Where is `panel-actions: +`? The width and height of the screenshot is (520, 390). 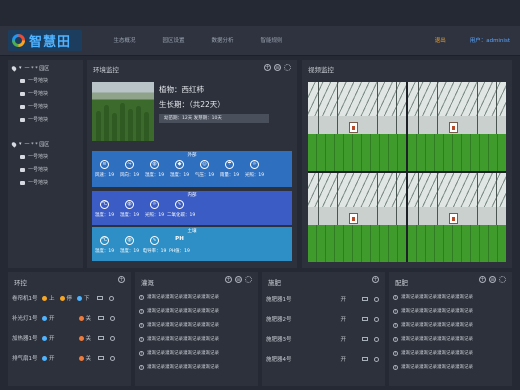 panel-actions: + is located at coordinates (121, 279).